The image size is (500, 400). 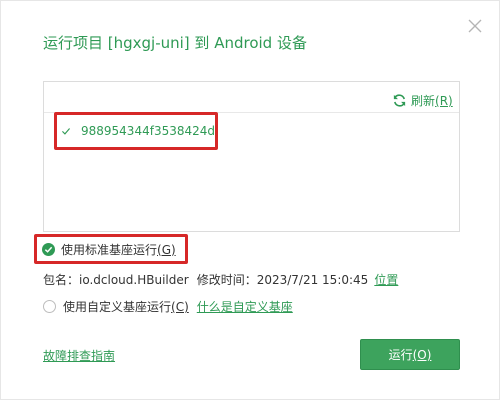 I want to click on standard-base-label: 使用标准基座运行, so click(x=109, y=249).